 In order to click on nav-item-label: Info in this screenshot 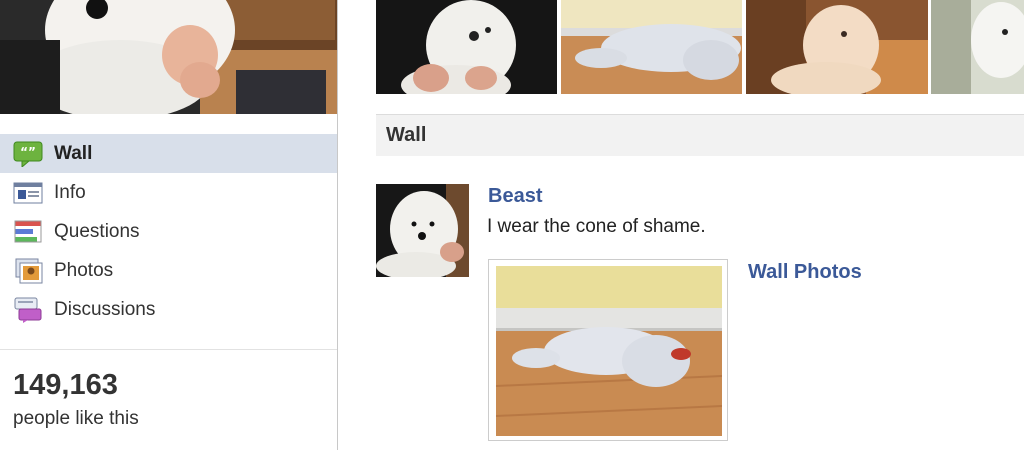, I will do `click(70, 192)`.